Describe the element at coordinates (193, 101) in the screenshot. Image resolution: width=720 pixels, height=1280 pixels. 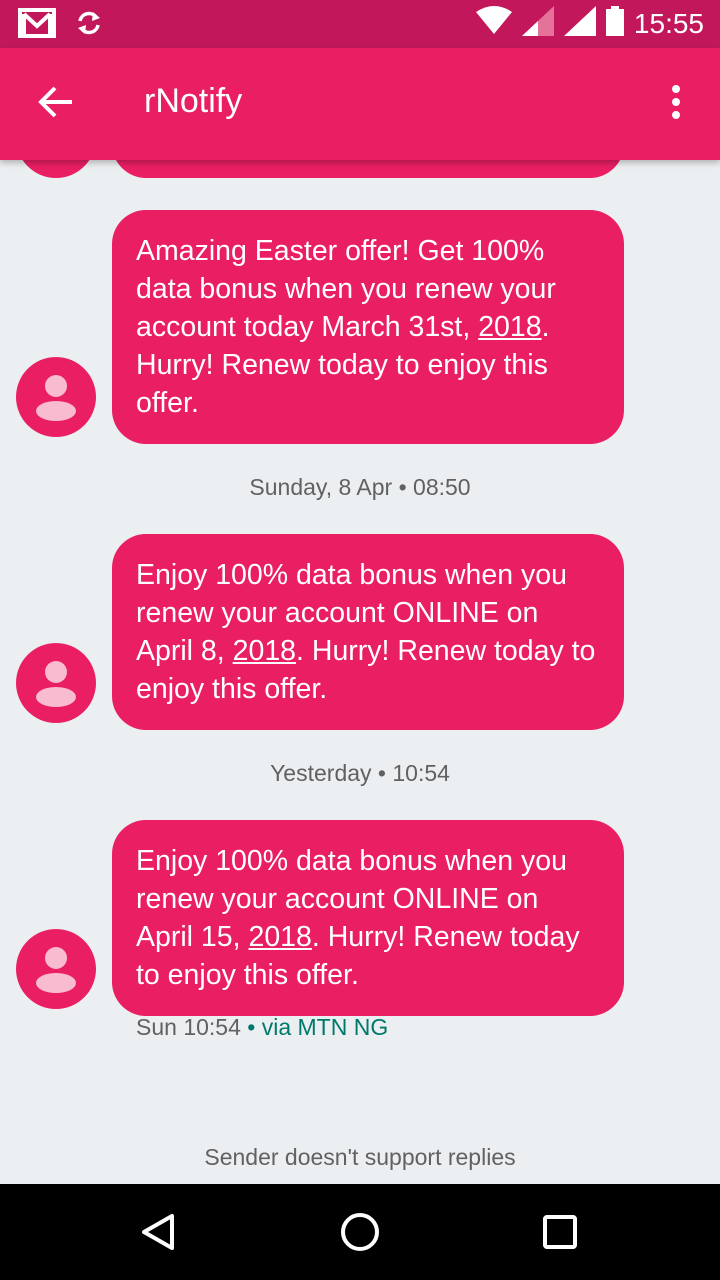
I see `conversation-title: rNotify` at that location.